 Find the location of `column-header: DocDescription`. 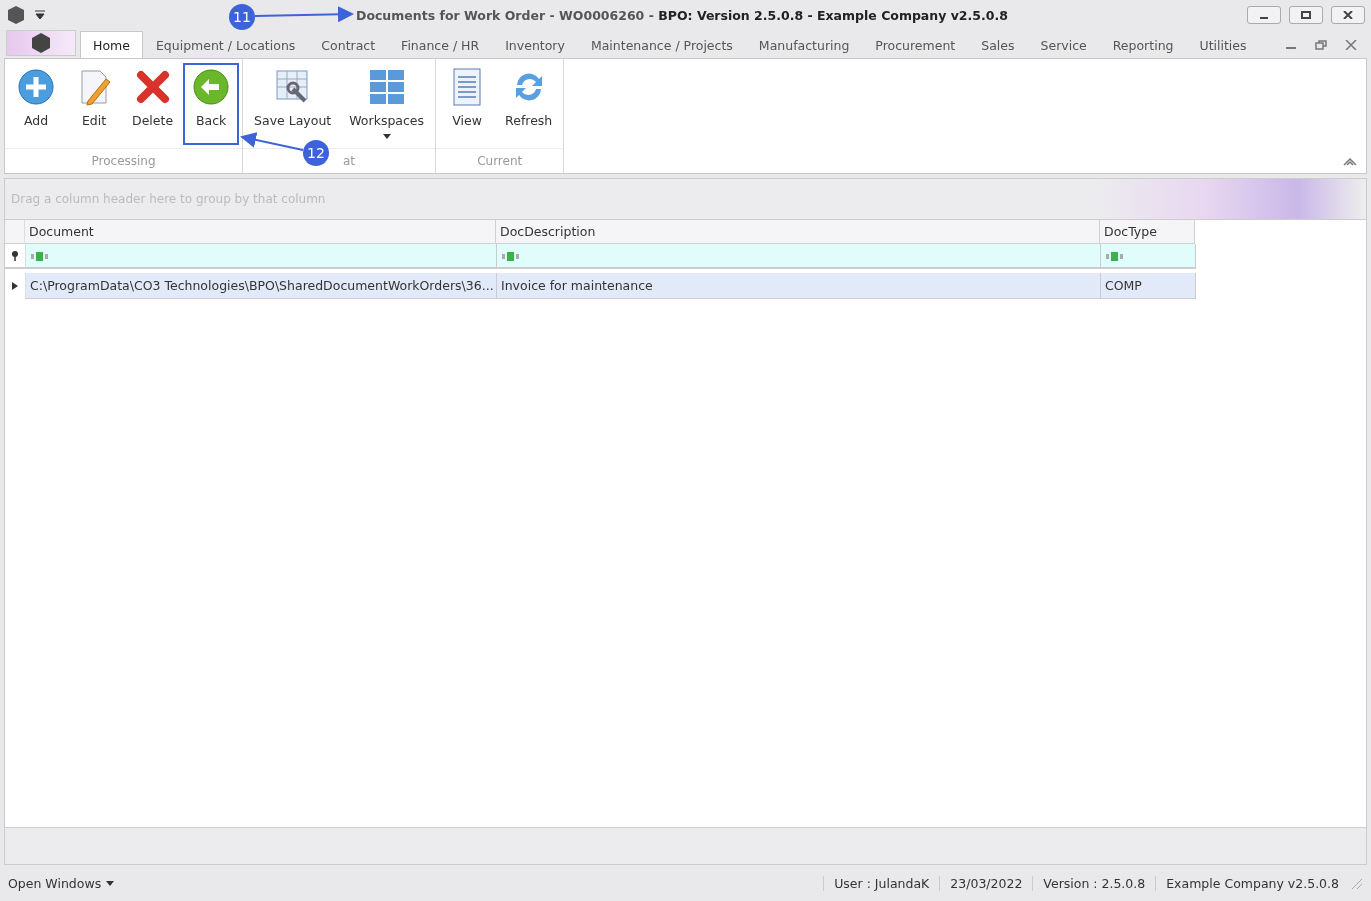

column-header: DocDescription is located at coordinates (798, 232).